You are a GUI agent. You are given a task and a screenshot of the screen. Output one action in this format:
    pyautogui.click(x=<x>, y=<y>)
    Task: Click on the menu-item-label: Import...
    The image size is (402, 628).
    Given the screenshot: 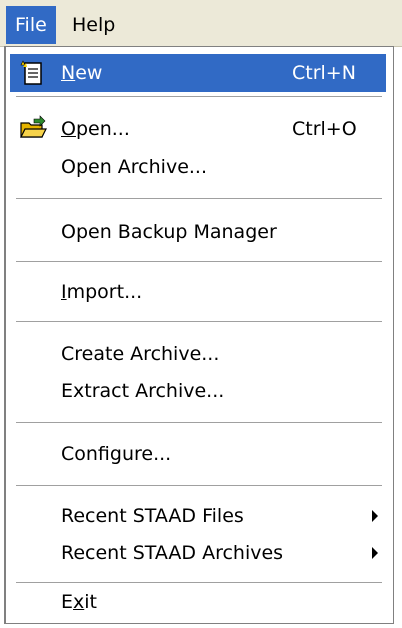 What is the action you would take?
    pyautogui.click(x=102, y=292)
    